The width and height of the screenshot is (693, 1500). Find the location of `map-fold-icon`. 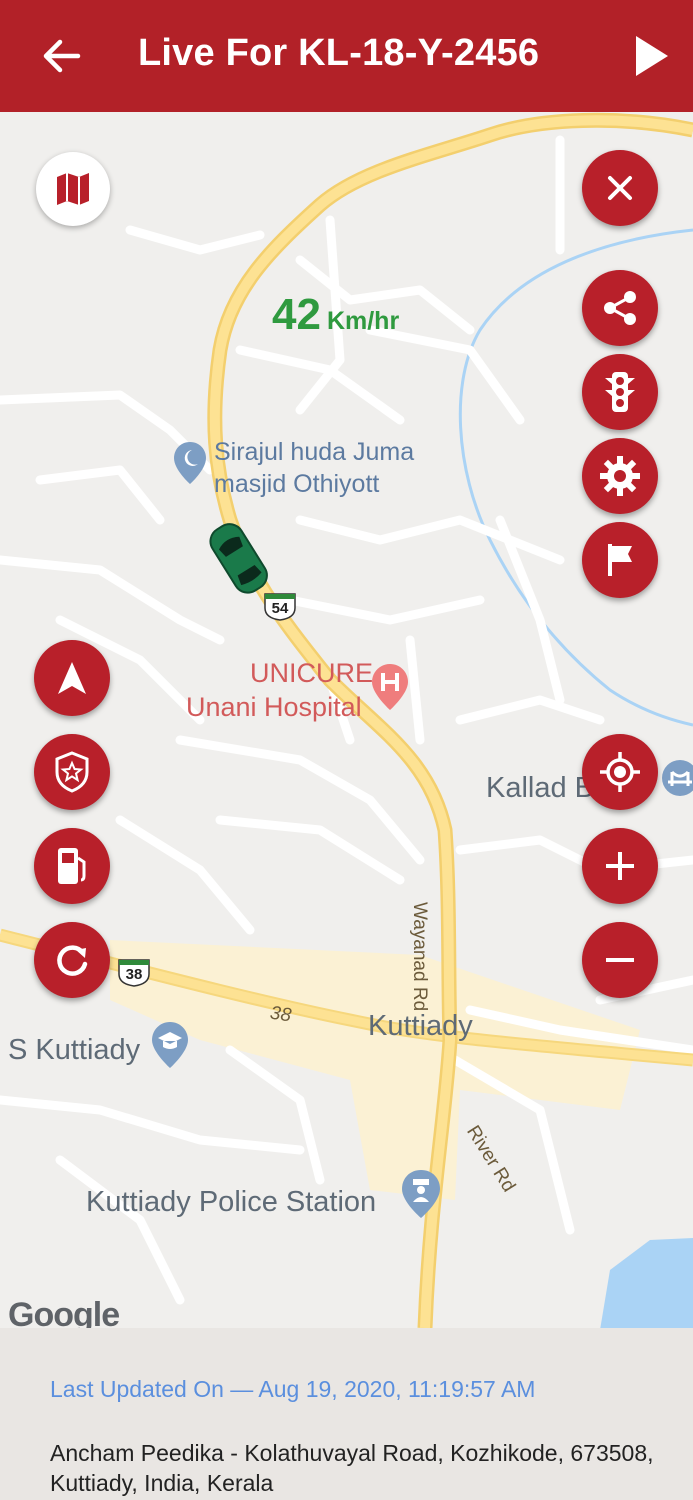

map-fold-icon is located at coordinates (73, 189).